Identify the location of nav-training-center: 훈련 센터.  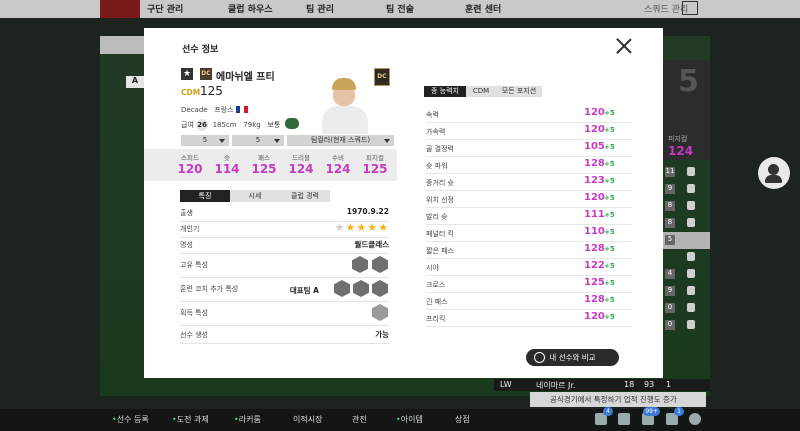
(483, 8).